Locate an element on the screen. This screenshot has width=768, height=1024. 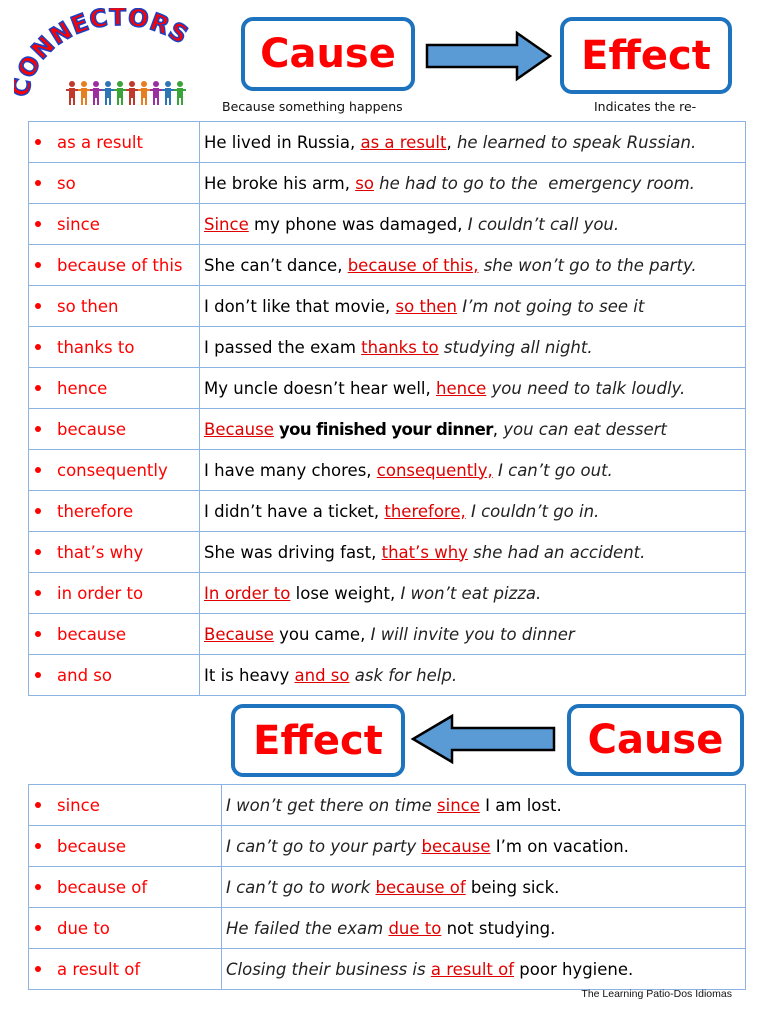
connector-highlight: Because is located at coordinates (239, 634).